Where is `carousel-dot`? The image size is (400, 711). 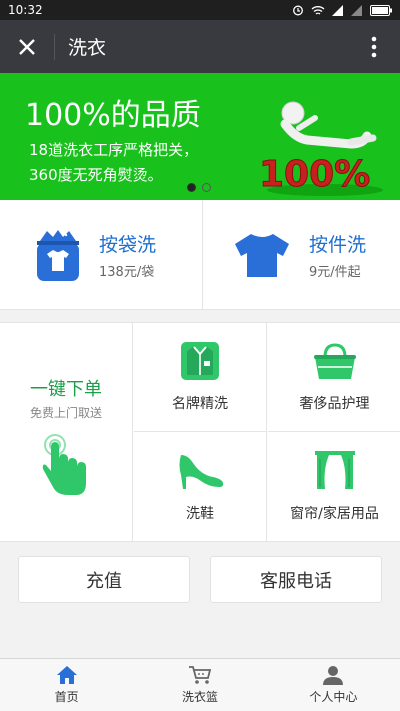 carousel-dot is located at coordinates (206, 187).